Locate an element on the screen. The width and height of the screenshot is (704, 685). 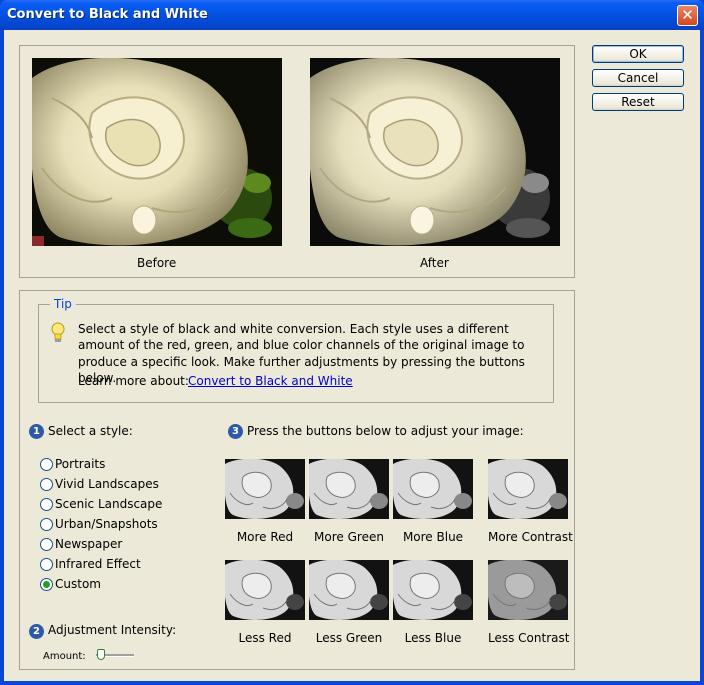
adjust-button-label: More Red is located at coordinates (265, 537).